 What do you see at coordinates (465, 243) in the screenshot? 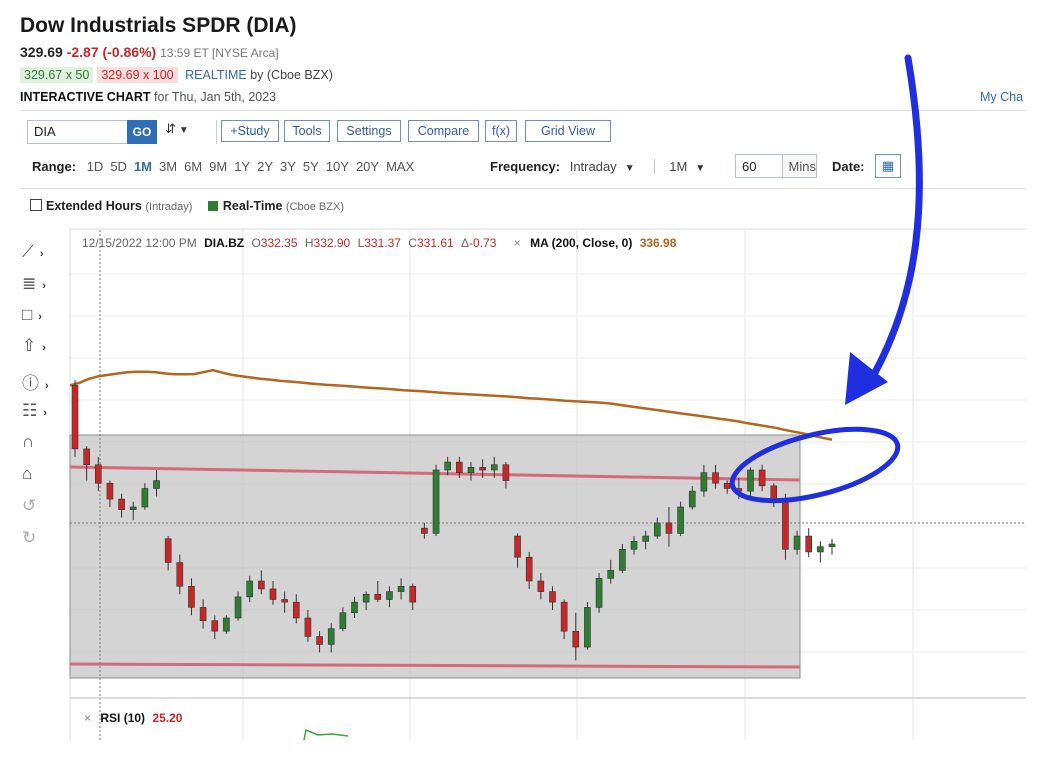
I see `legend-delta-label: Δ` at bounding box center [465, 243].